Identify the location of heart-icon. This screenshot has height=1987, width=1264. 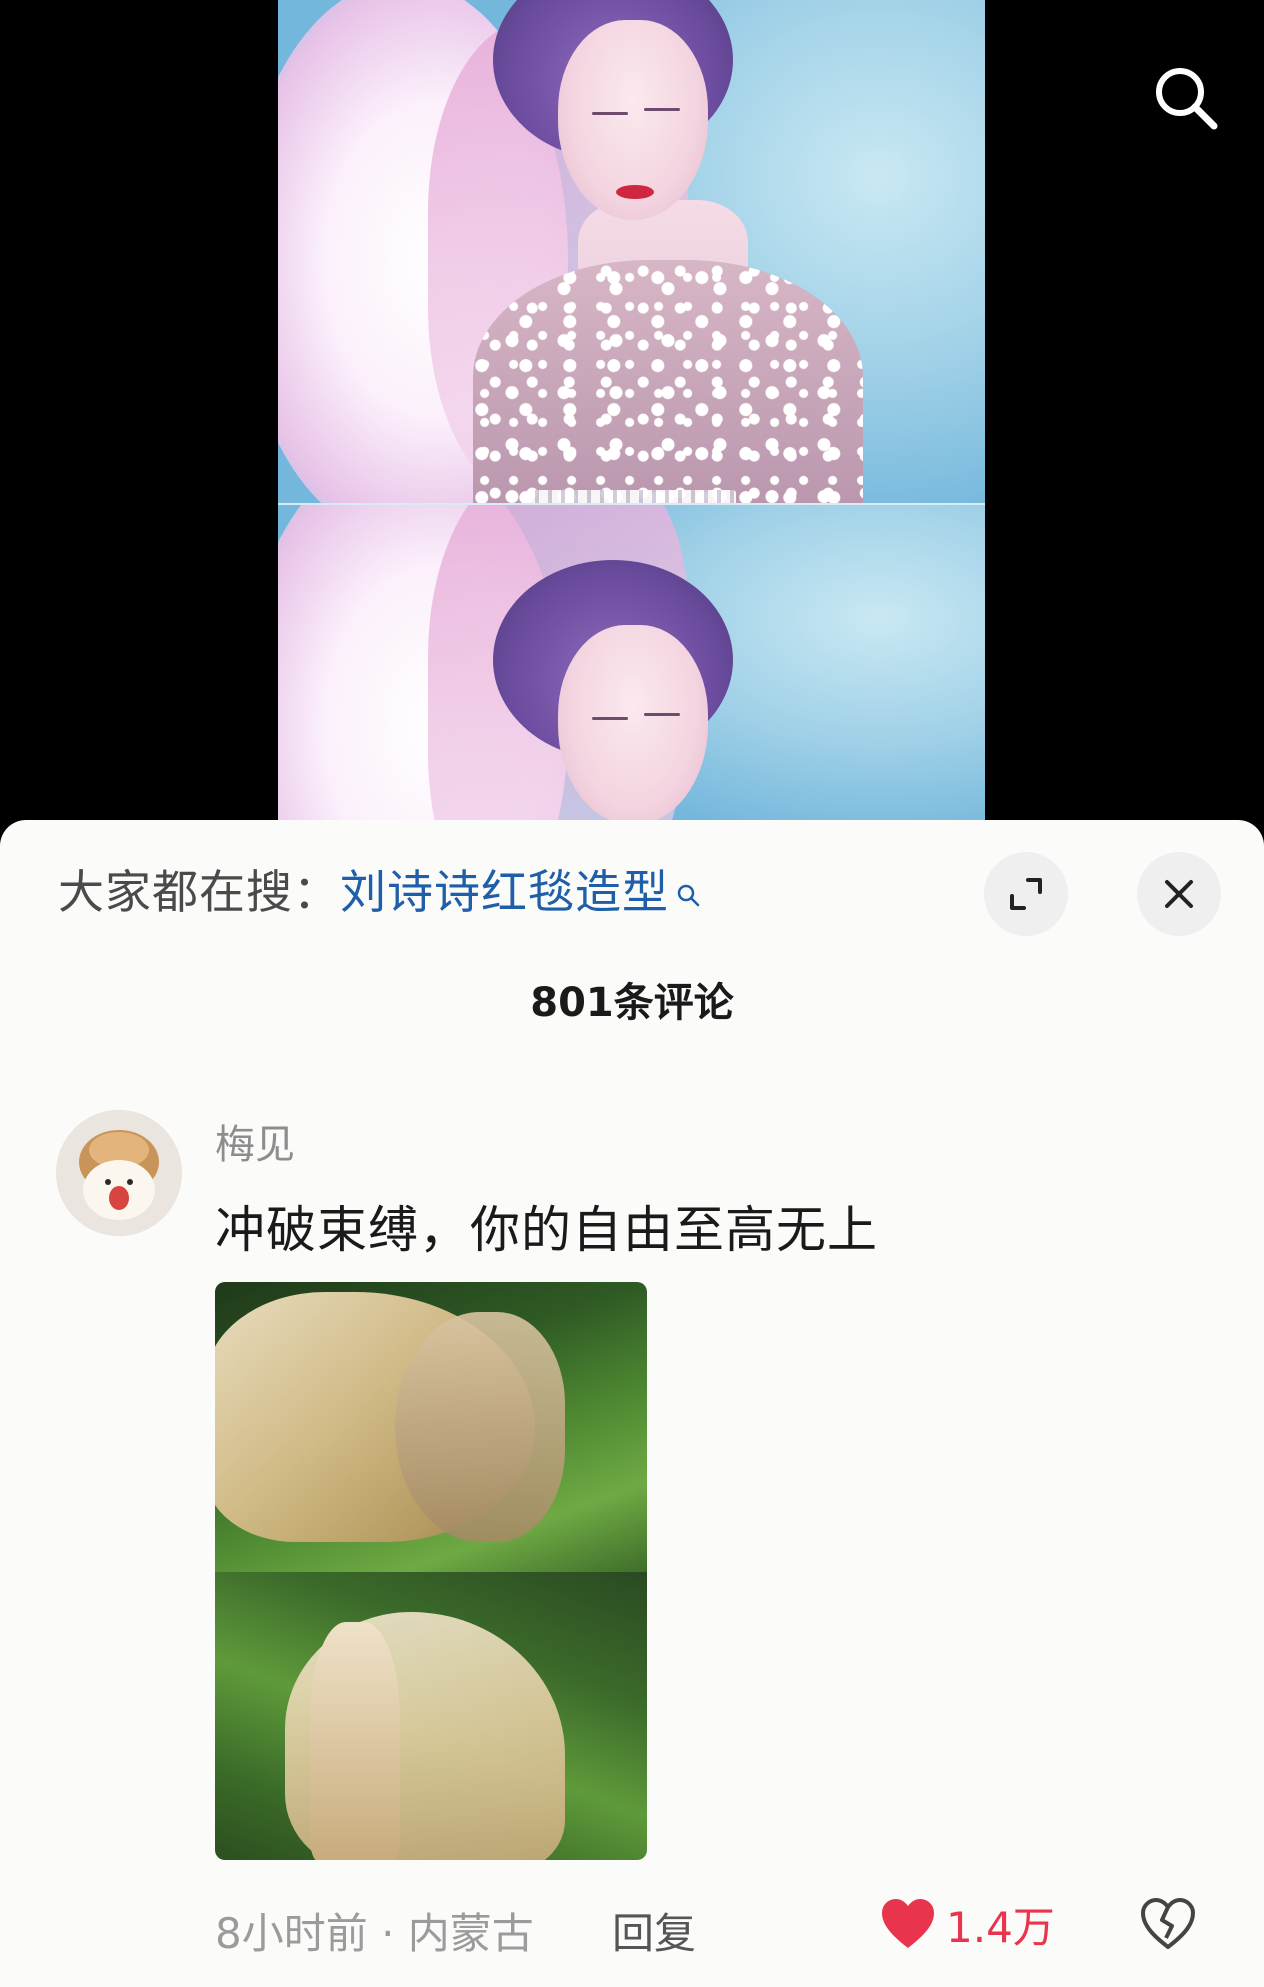
(908, 1923).